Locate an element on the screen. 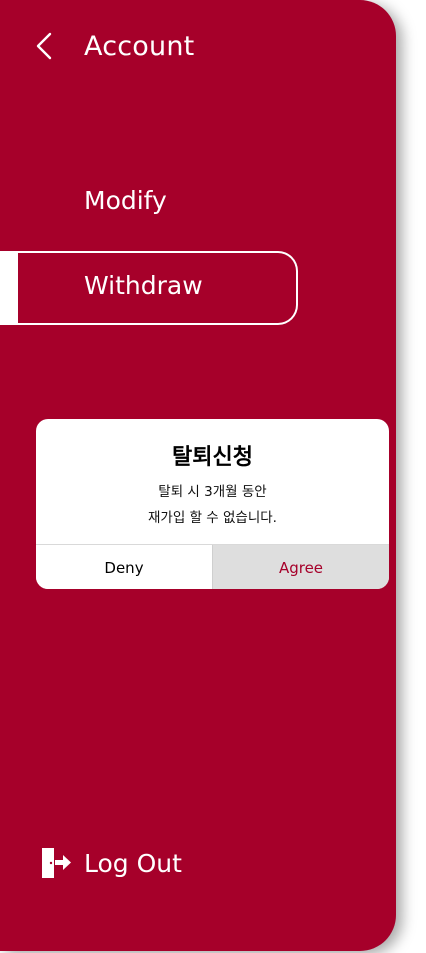  deny-button: Deny is located at coordinates (124, 567).